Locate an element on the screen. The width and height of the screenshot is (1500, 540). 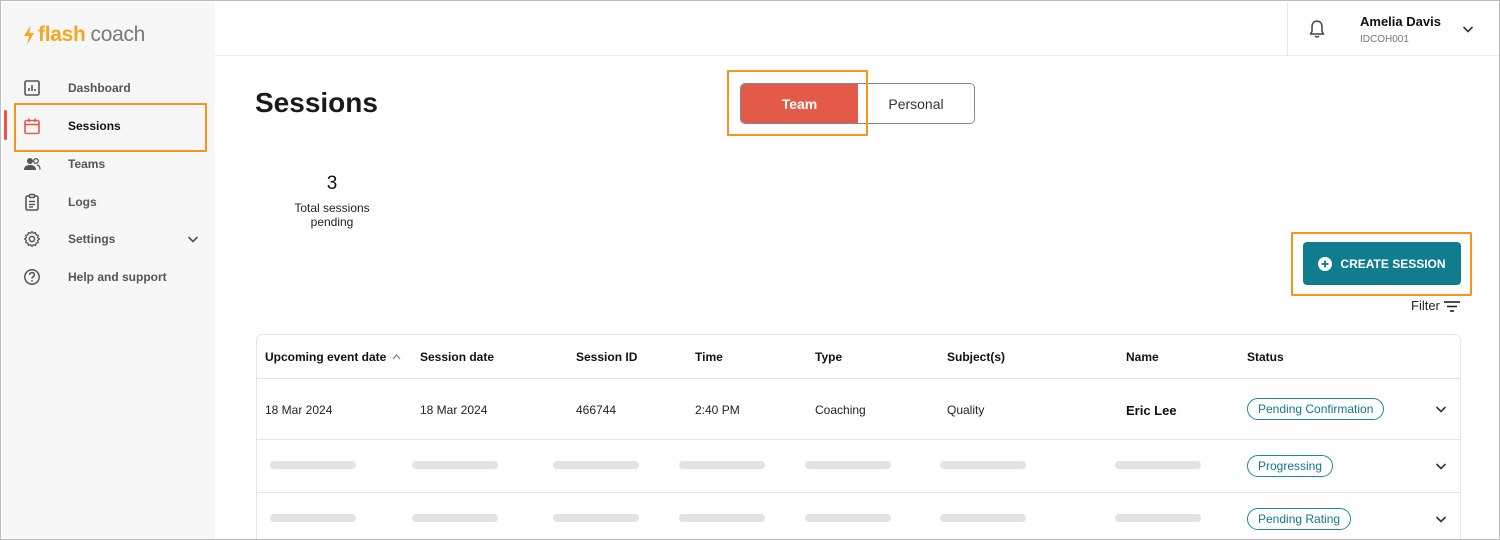
sidebar-item-teams: Teams is located at coordinates (108, 164).